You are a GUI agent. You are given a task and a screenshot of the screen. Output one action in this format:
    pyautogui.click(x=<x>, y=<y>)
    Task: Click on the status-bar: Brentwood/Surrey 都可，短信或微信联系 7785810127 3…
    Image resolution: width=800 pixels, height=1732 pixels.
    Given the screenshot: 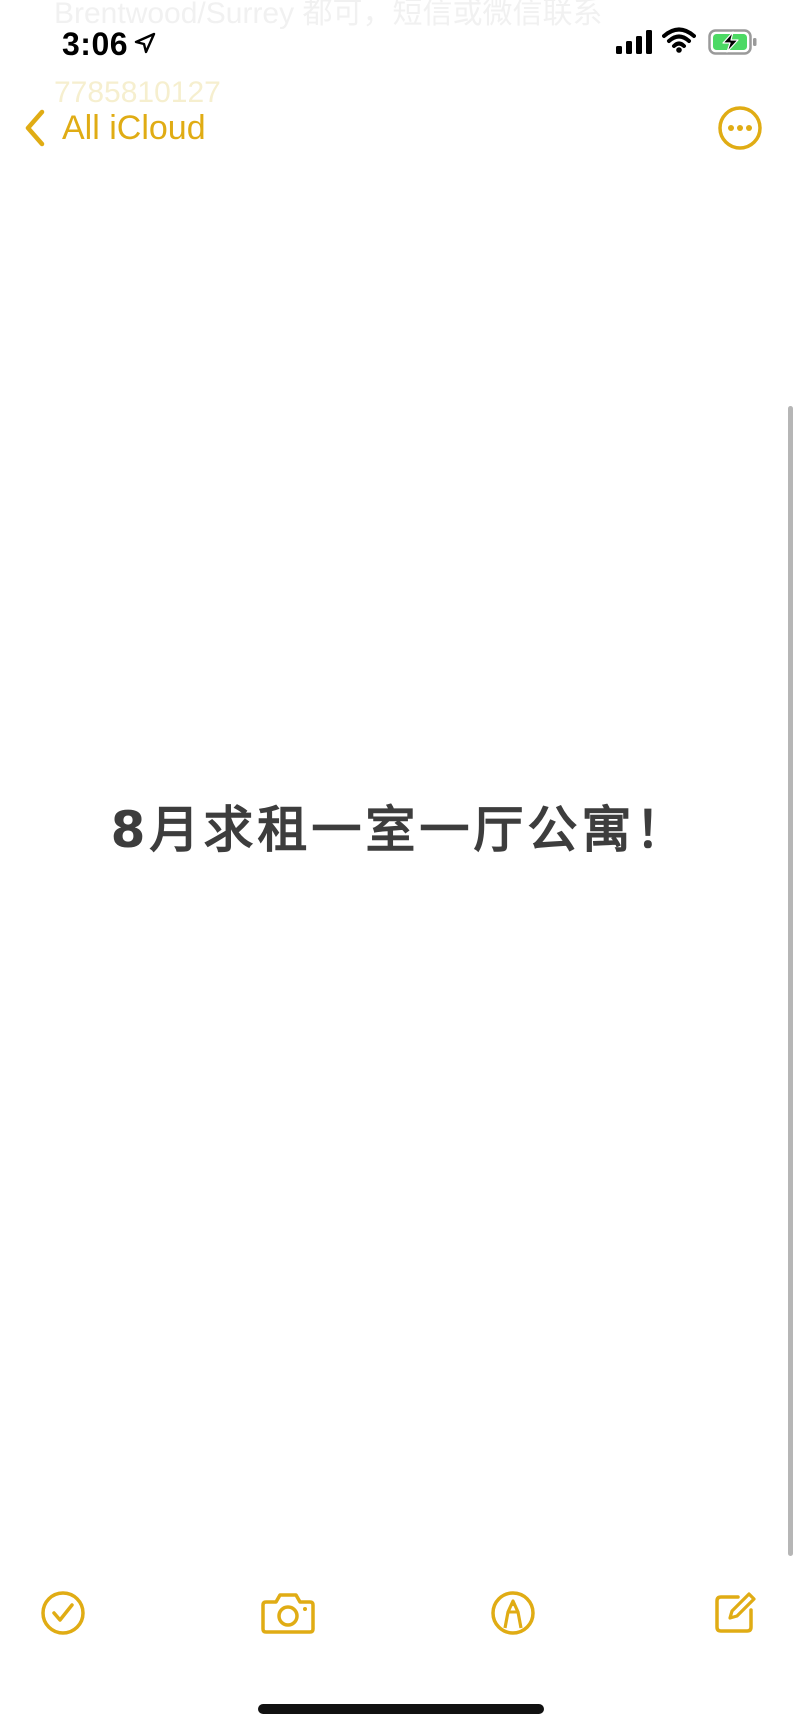 What is the action you would take?
    pyautogui.click(x=400, y=54)
    